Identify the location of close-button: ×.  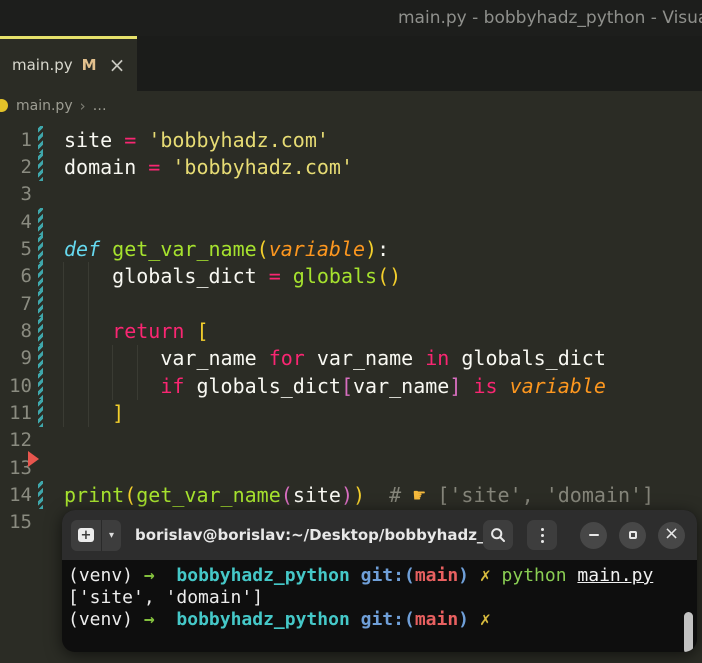
(671, 535).